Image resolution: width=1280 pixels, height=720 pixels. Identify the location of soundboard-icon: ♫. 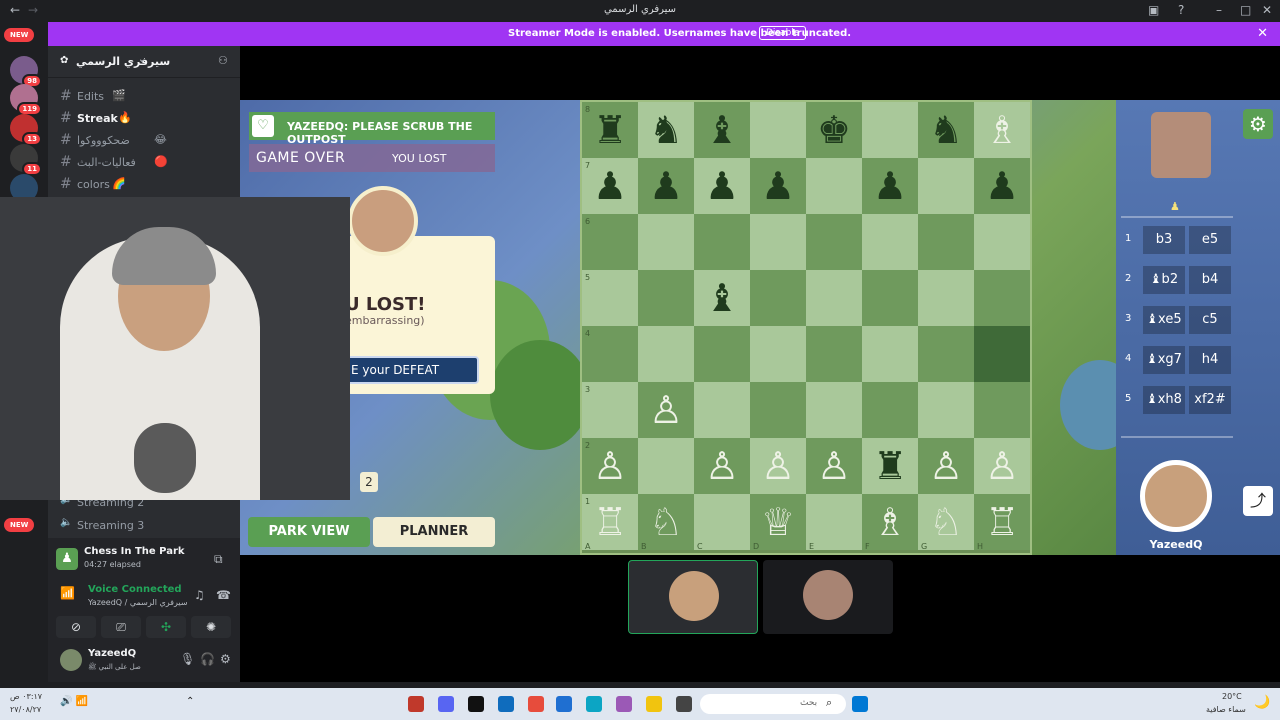
(199, 595).